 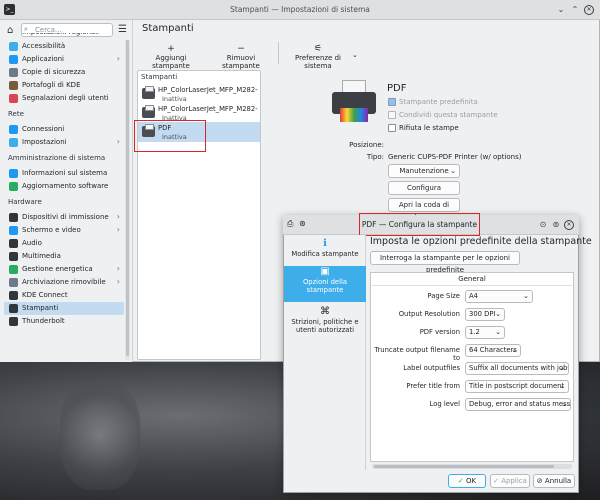 I want to click on sidebar-item-audio: Audio, so click(x=64, y=243).